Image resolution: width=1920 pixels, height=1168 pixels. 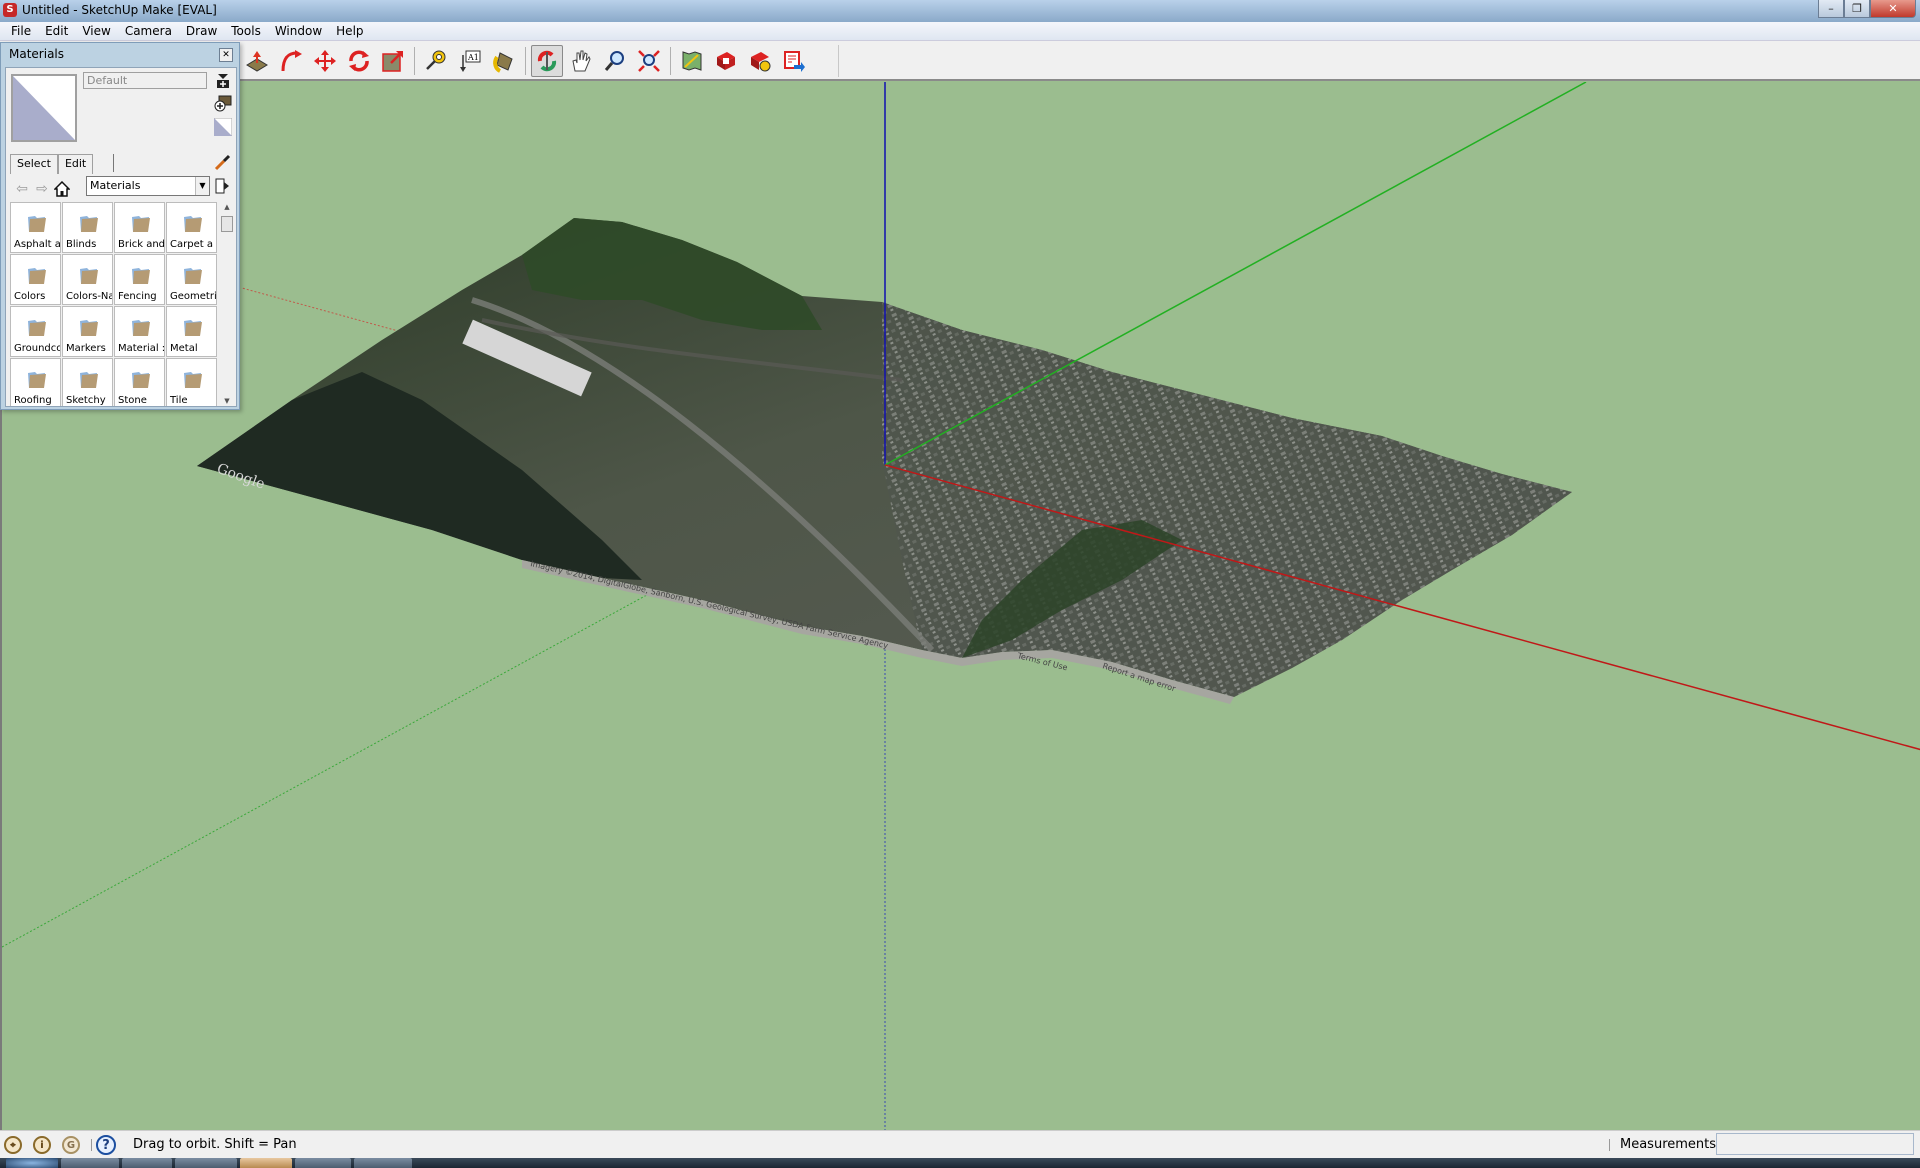 I want to click on tape-measure-icon, so click(x=436, y=60).